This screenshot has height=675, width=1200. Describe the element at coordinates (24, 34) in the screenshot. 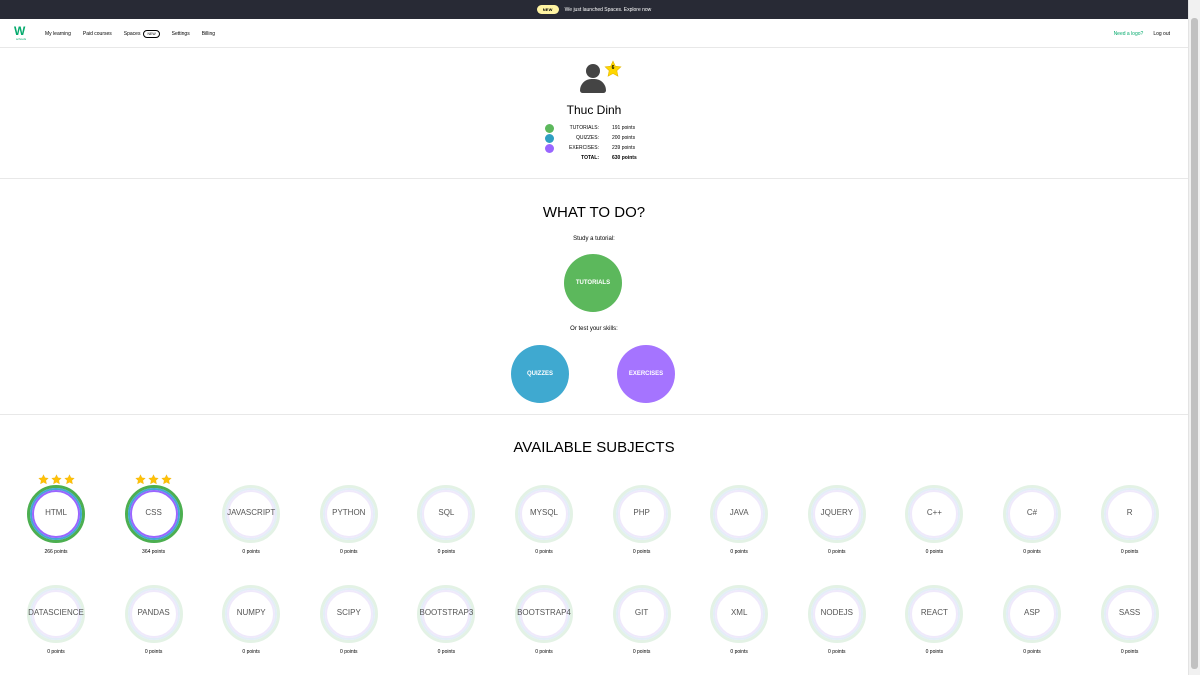

I see `w3schools-logo: W schools` at that location.